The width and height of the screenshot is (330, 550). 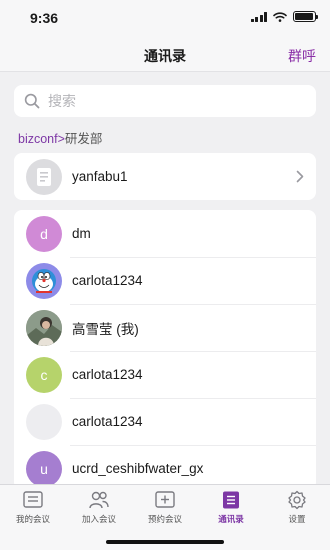 I want to click on schedule-meeting-icon, so click(x=165, y=499).